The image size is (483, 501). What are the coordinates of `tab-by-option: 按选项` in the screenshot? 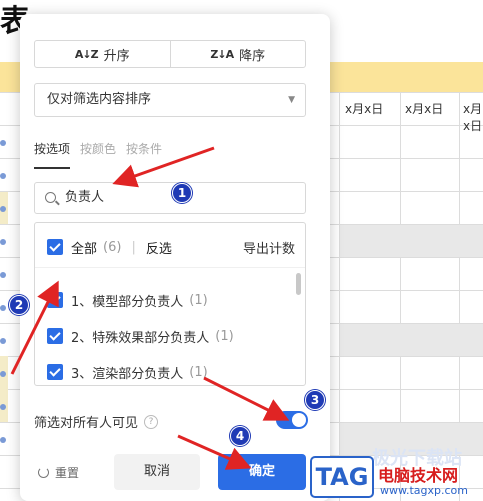 It's located at (52, 154).